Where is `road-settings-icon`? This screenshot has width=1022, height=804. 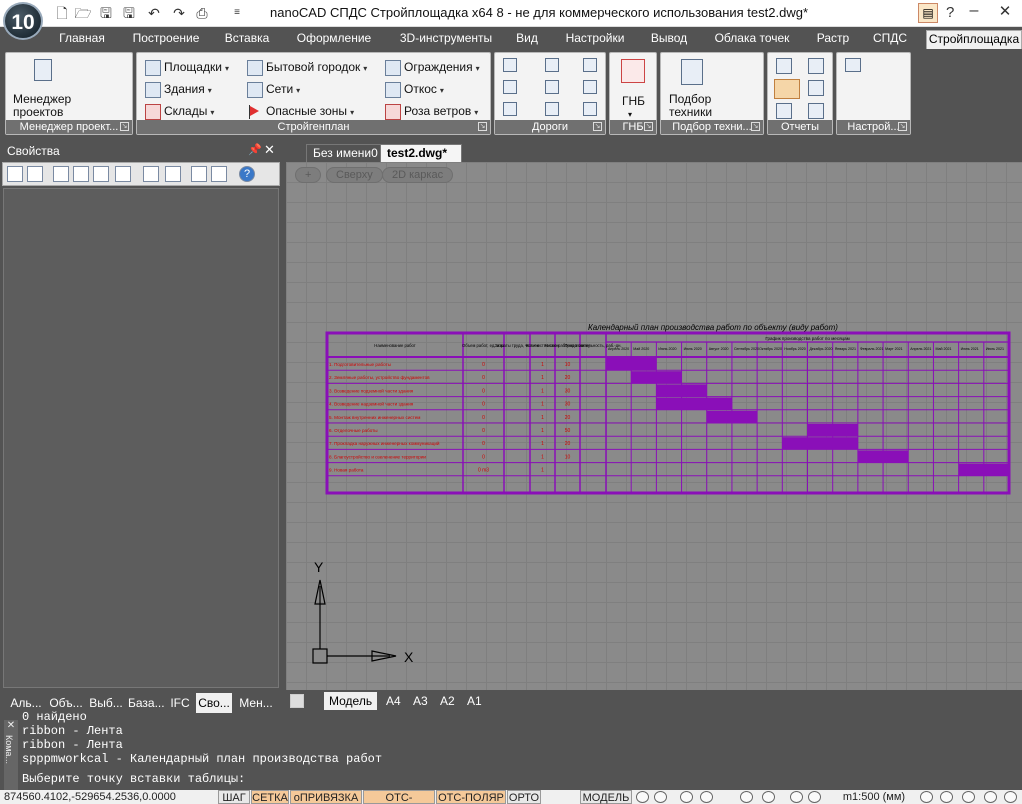 road-settings-icon is located at coordinates (590, 109).